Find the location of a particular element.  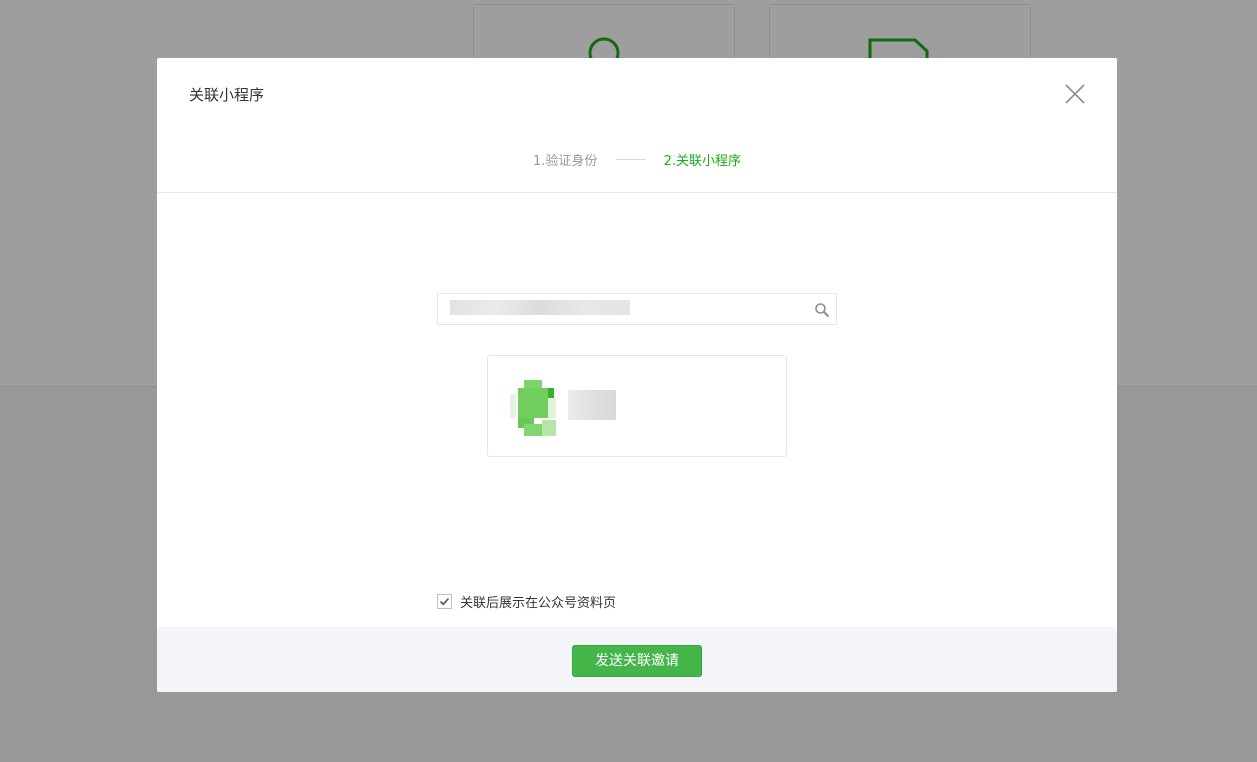

mini-program-avatar is located at coordinates (533, 408).